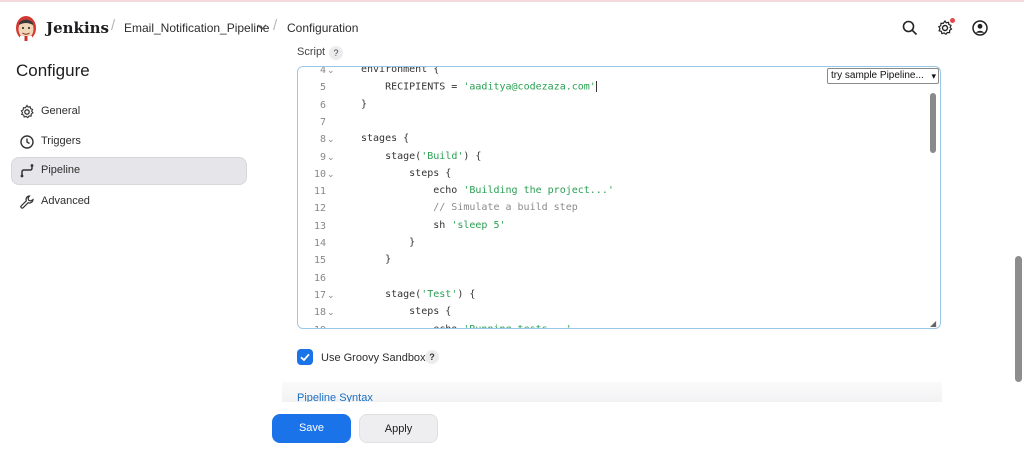 The height and width of the screenshot is (454, 1024). Describe the element at coordinates (400, 70) in the screenshot. I see `code-text: environment {` at that location.